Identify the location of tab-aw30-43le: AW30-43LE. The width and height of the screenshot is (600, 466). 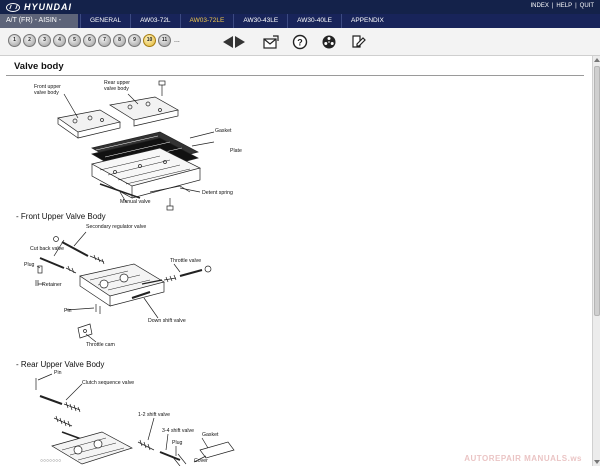
(260, 21).